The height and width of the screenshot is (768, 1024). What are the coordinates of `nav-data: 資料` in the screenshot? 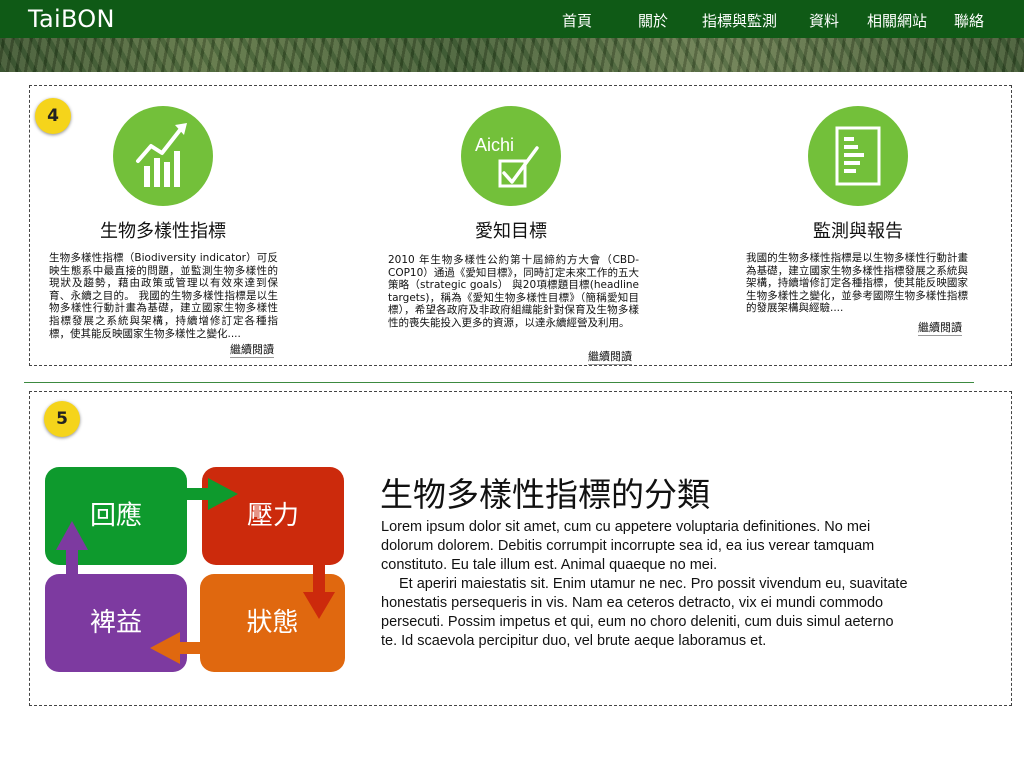 It's located at (824, 20).